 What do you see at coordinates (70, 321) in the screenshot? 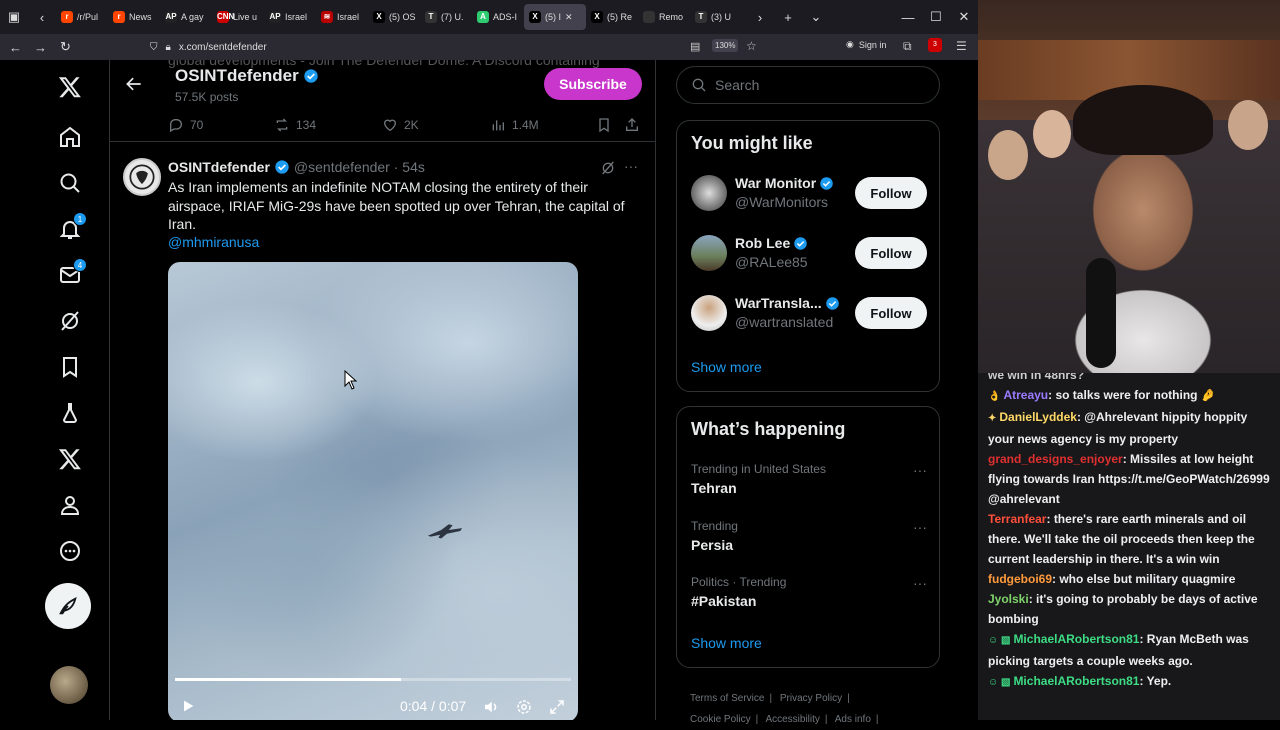
I see `grok-icon` at bounding box center [70, 321].